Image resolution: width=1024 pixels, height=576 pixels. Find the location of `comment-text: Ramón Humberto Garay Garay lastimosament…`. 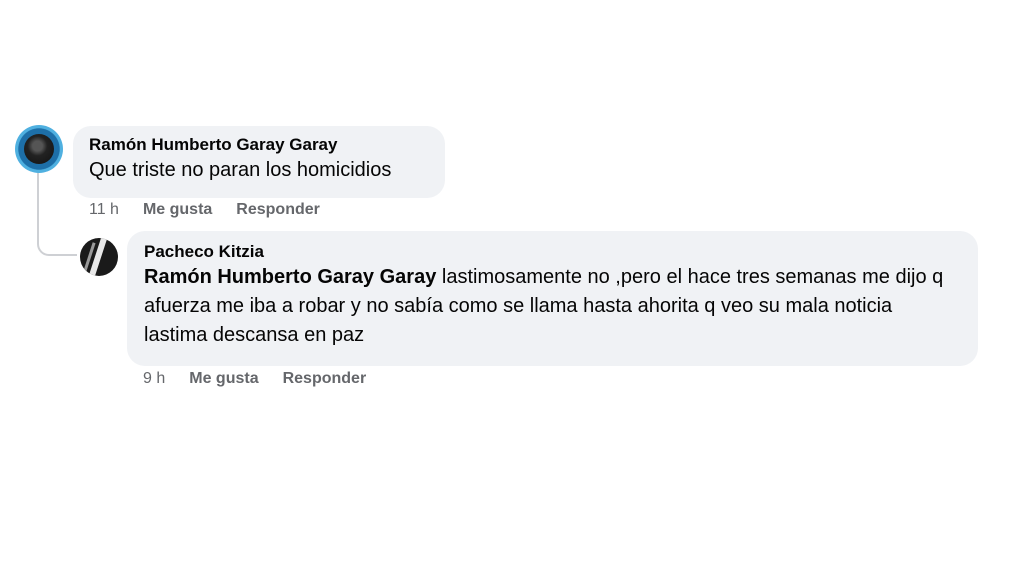

comment-text: Ramón Humberto Garay Garay lastimosament… is located at coordinates (552, 306).